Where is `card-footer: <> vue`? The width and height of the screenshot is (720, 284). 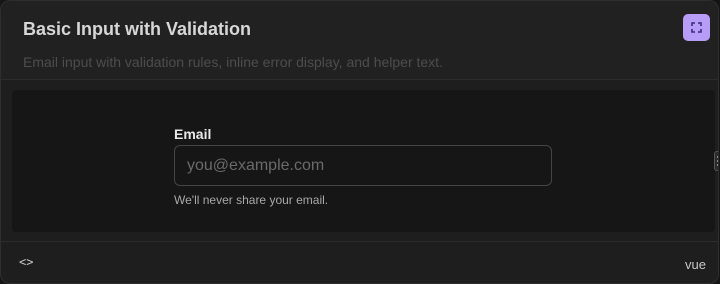 card-footer: <> vue is located at coordinates (359, 262).